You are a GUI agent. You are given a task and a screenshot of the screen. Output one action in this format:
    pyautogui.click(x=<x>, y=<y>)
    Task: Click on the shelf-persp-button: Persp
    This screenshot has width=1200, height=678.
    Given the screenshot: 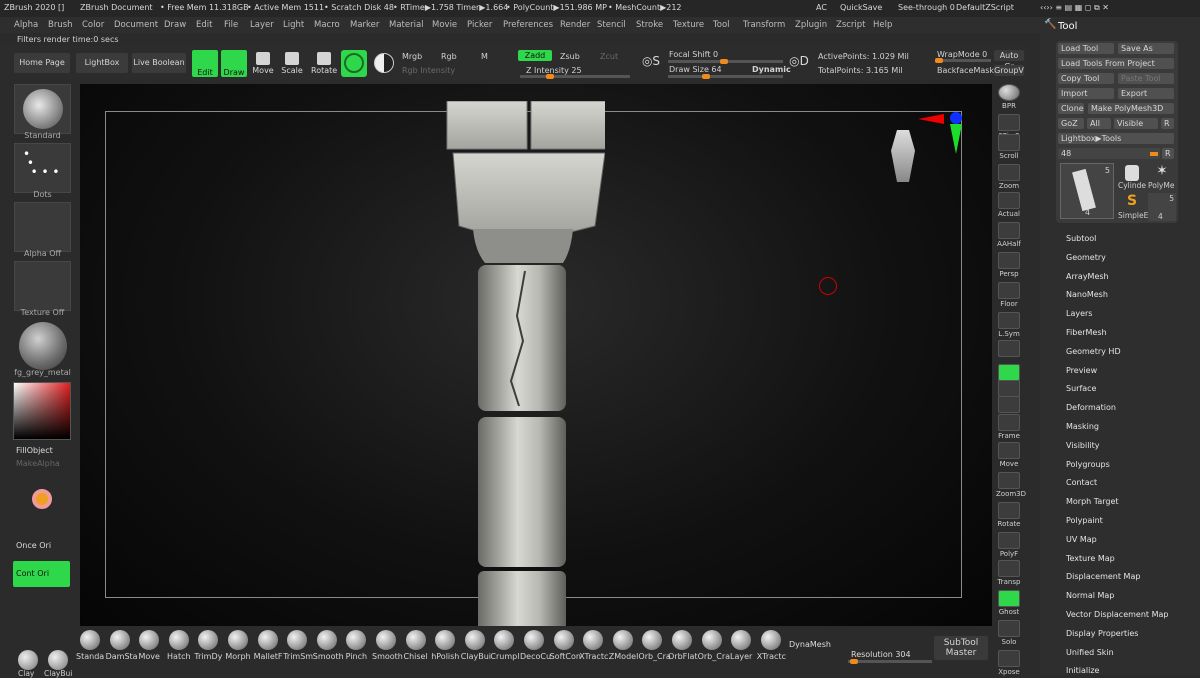 What is the action you would take?
    pyautogui.click(x=1009, y=265)
    